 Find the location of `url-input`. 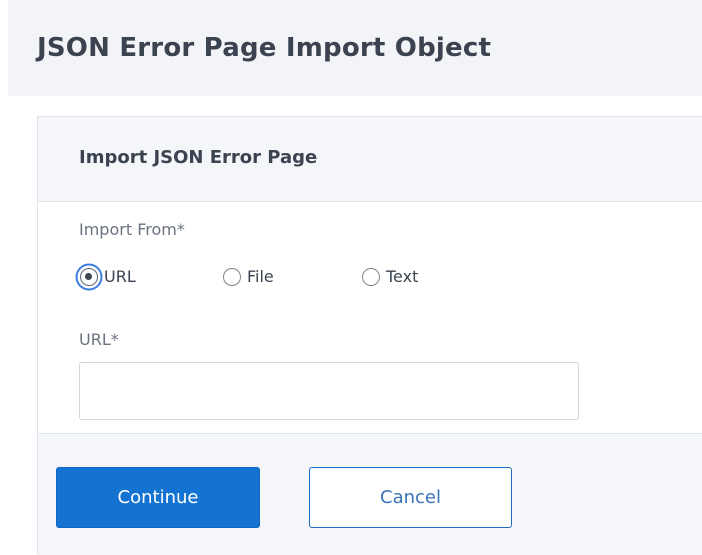

url-input is located at coordinates (329, 391).